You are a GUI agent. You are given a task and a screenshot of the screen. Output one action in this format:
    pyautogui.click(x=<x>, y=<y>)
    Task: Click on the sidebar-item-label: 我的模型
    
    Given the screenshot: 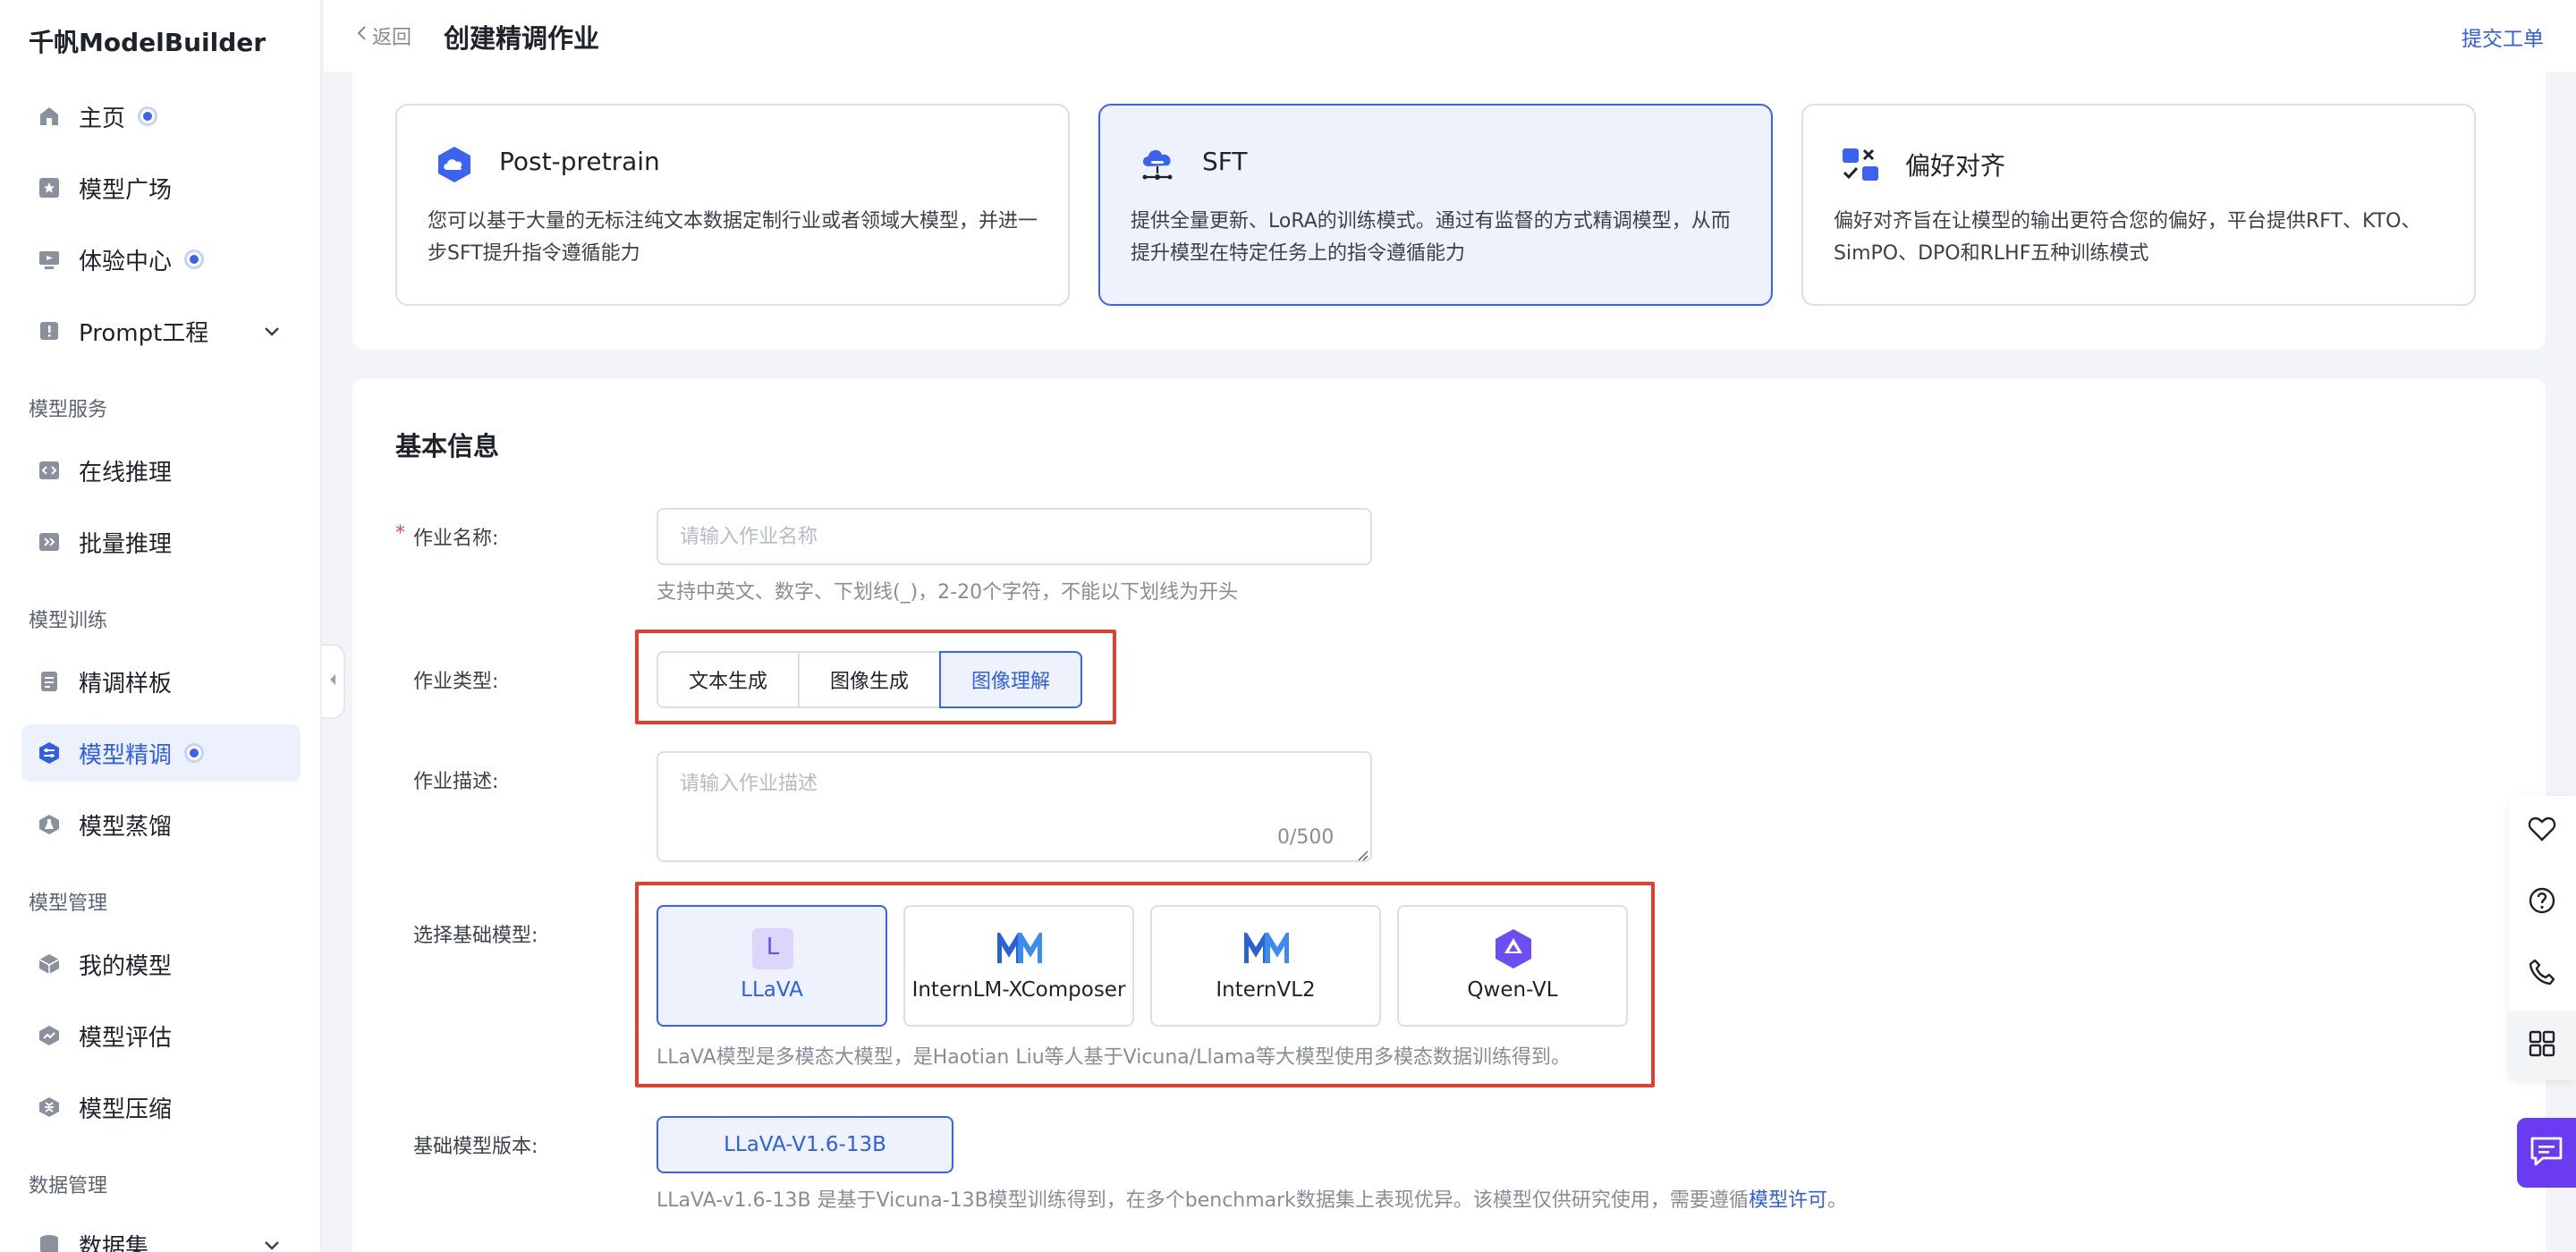 What is the action you would take?
    pyautogui.click(x=126, y=966)
    